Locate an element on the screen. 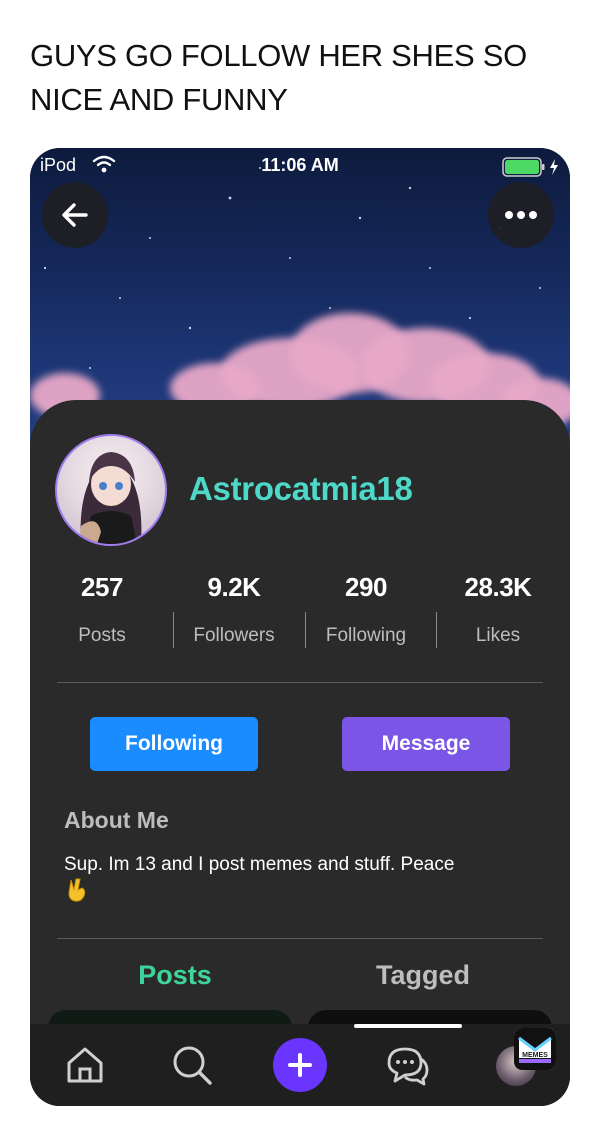  more-options-button is located at coordinates (521, 215).